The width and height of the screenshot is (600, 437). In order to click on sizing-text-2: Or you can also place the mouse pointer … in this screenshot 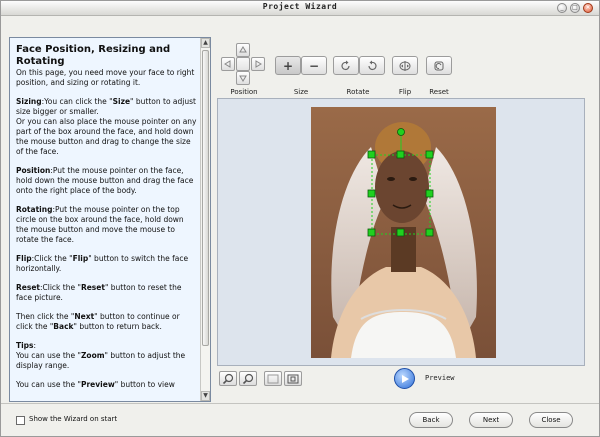, I will do `click(106, 136)`.